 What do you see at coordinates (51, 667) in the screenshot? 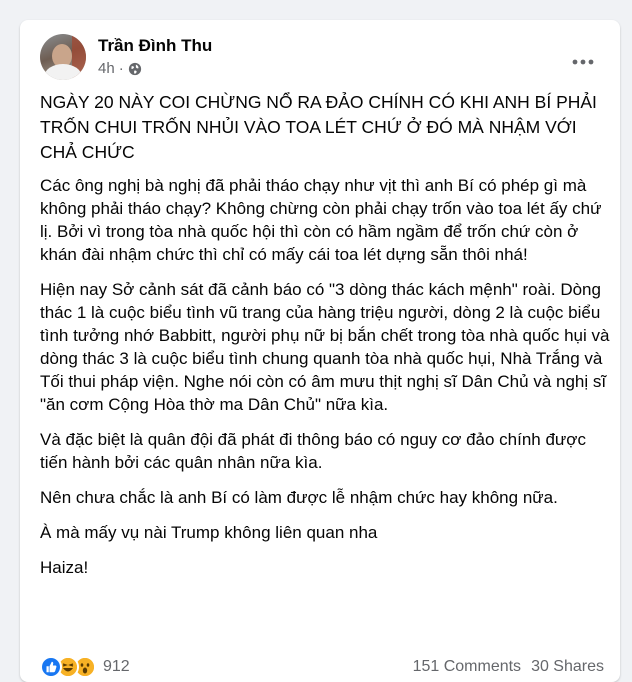
I see `like-icon` at bounding box center [51, 667].